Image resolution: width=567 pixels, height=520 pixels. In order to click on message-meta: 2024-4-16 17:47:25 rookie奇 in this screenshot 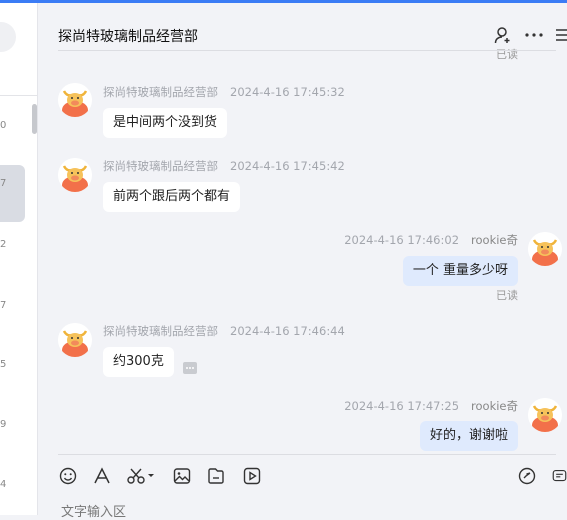, I will do `click(431, 406)`.